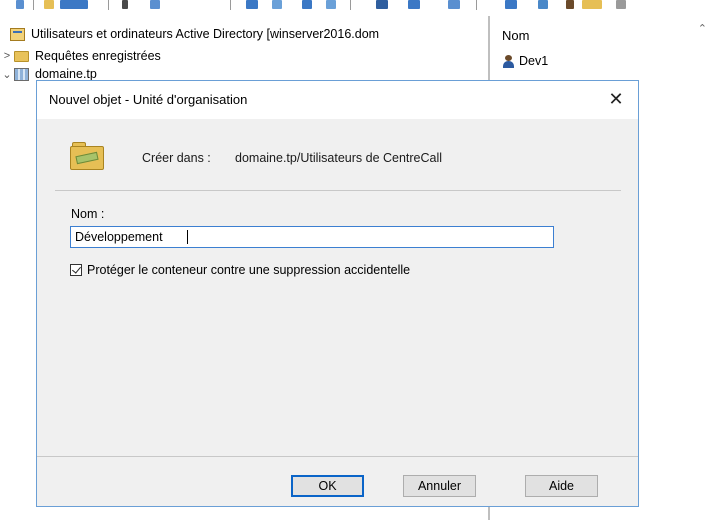  I want to click on resize-grip-icon: ⌃, so click(702, 29).